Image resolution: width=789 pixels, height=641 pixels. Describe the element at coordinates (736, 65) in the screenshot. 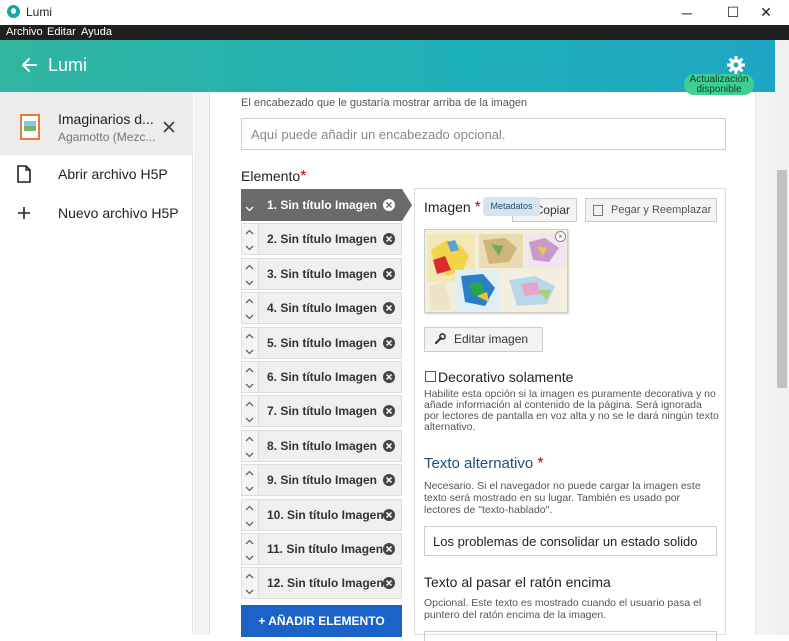

I see `gear-icon` at that location.